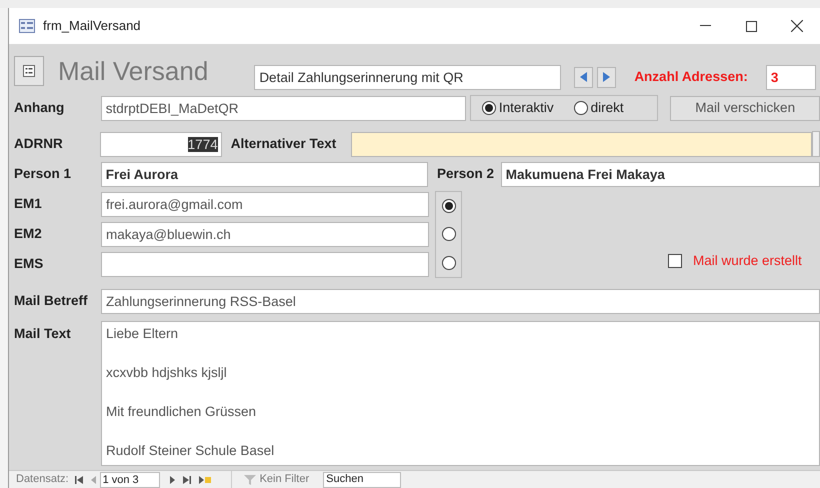 The width and height of the screenshot is (820, 488). Describe the element at coordinates (747, 261) in the screenshot. I see `checkbox-label: Mail wurde erstellt` at that location.